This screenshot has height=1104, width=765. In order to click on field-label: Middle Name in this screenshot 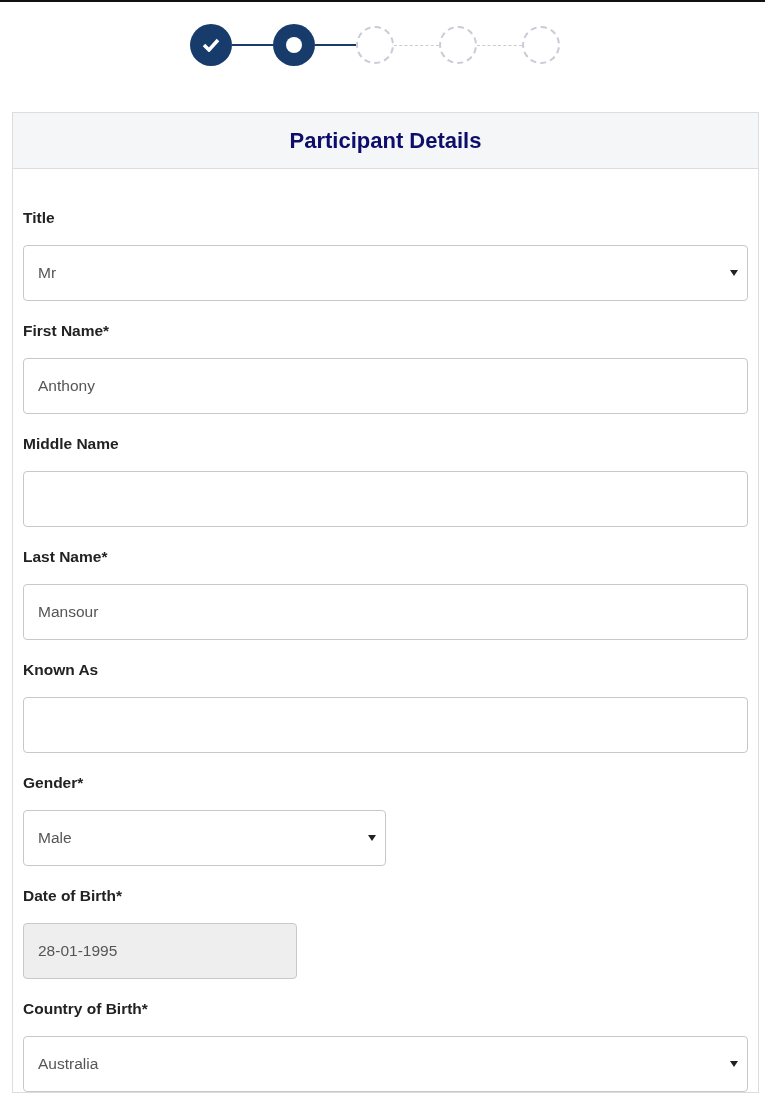, I will do `click(71, 444)`.